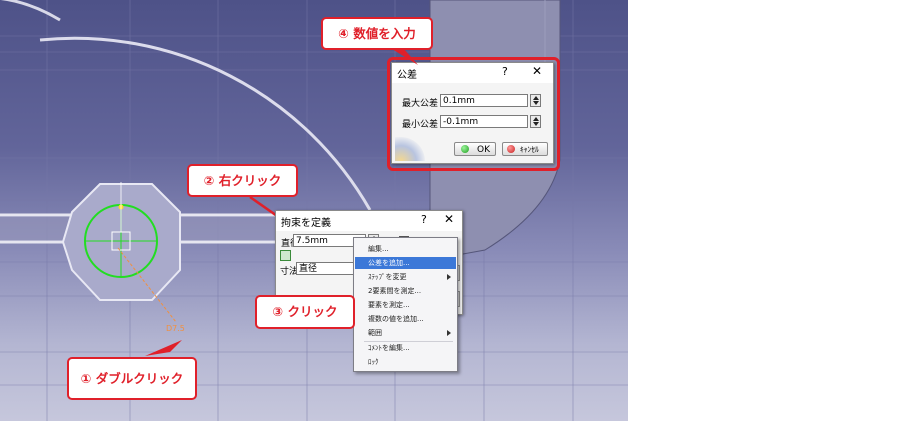  Describe the element at coordinates (405, 277) in the screenshot. I see `menu-item-change-step: ｽﾃｯﾌﾟを変更` at that location.